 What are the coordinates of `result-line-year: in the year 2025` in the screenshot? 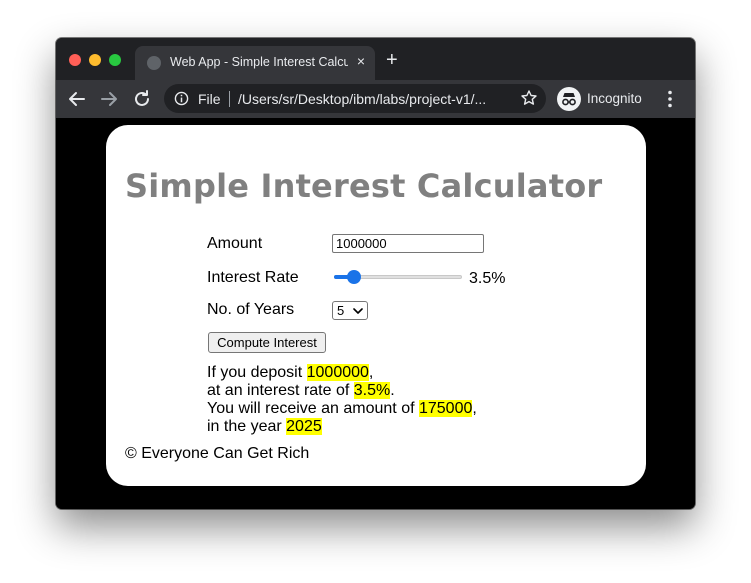 It's located at (342, 427).